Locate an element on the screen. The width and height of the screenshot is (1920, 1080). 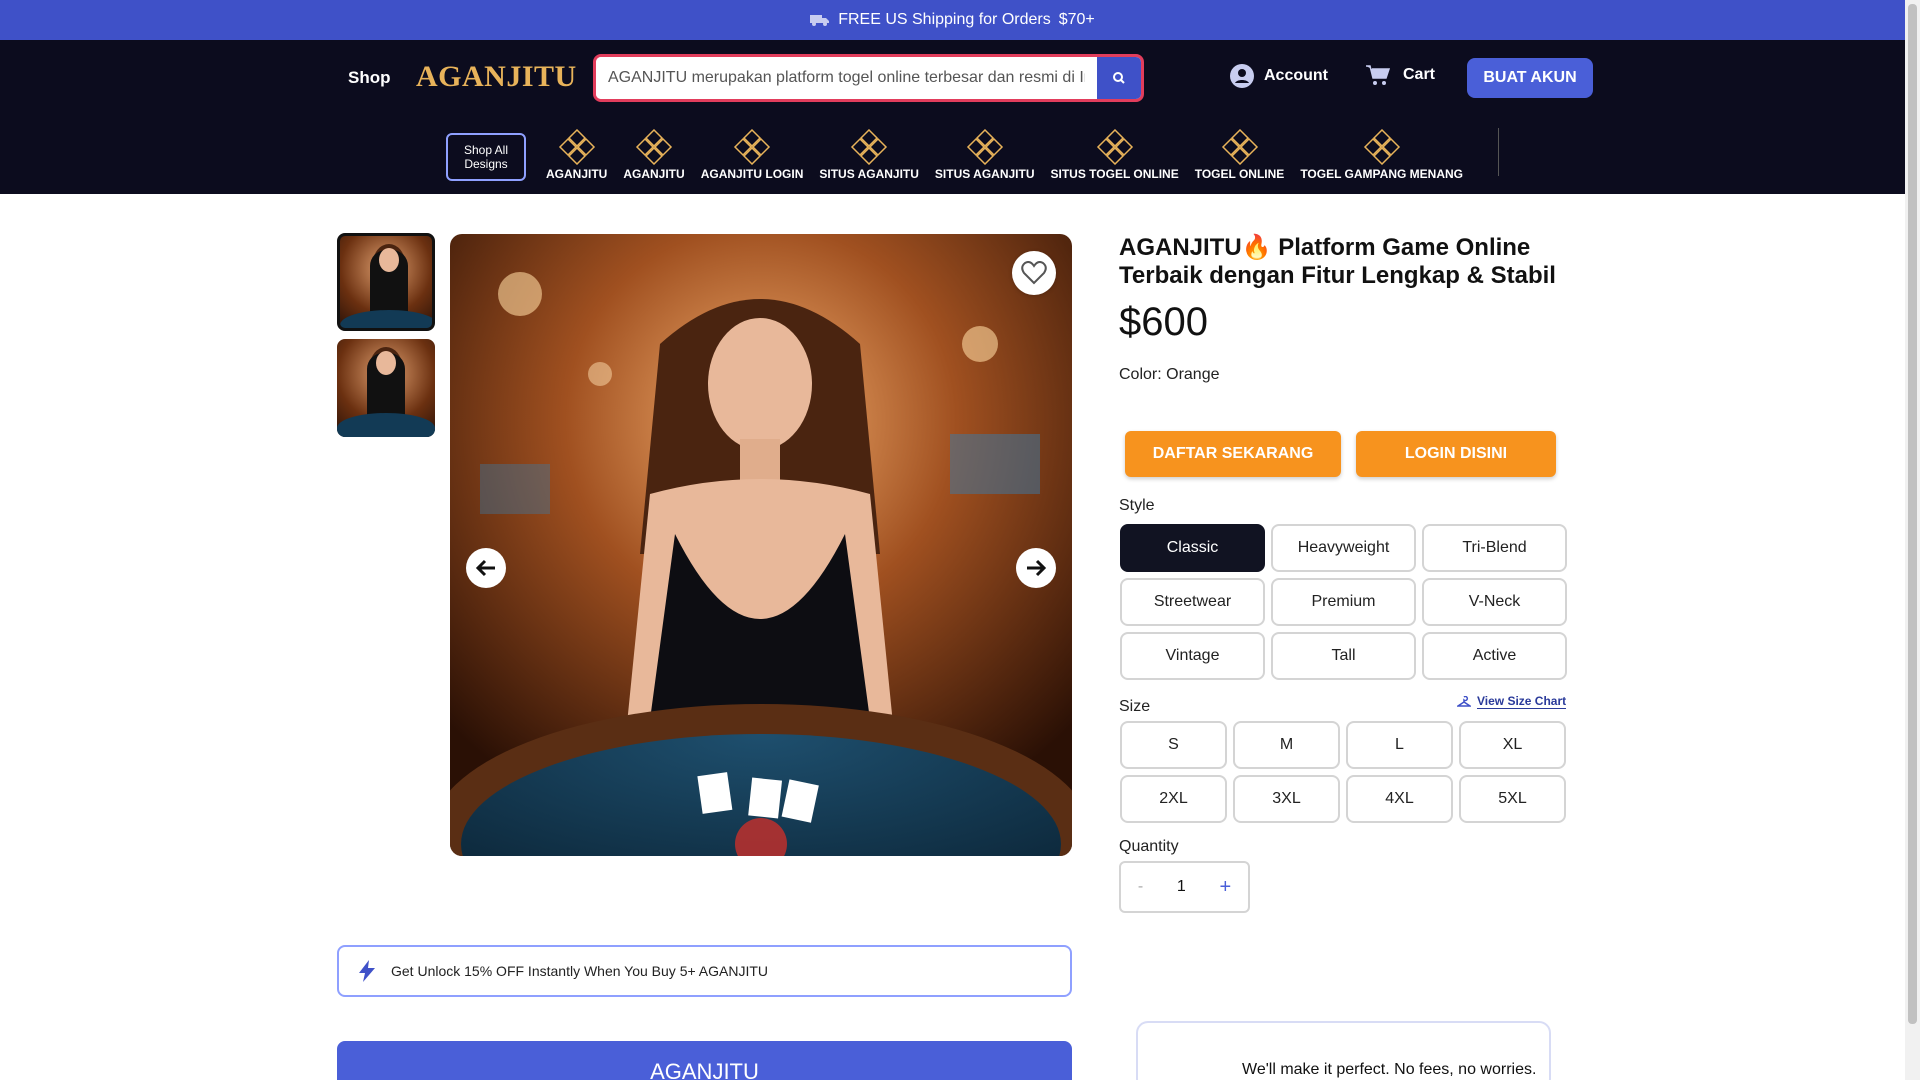
login-button: LOGIN DISINI is located at coordinates (1456, 454).